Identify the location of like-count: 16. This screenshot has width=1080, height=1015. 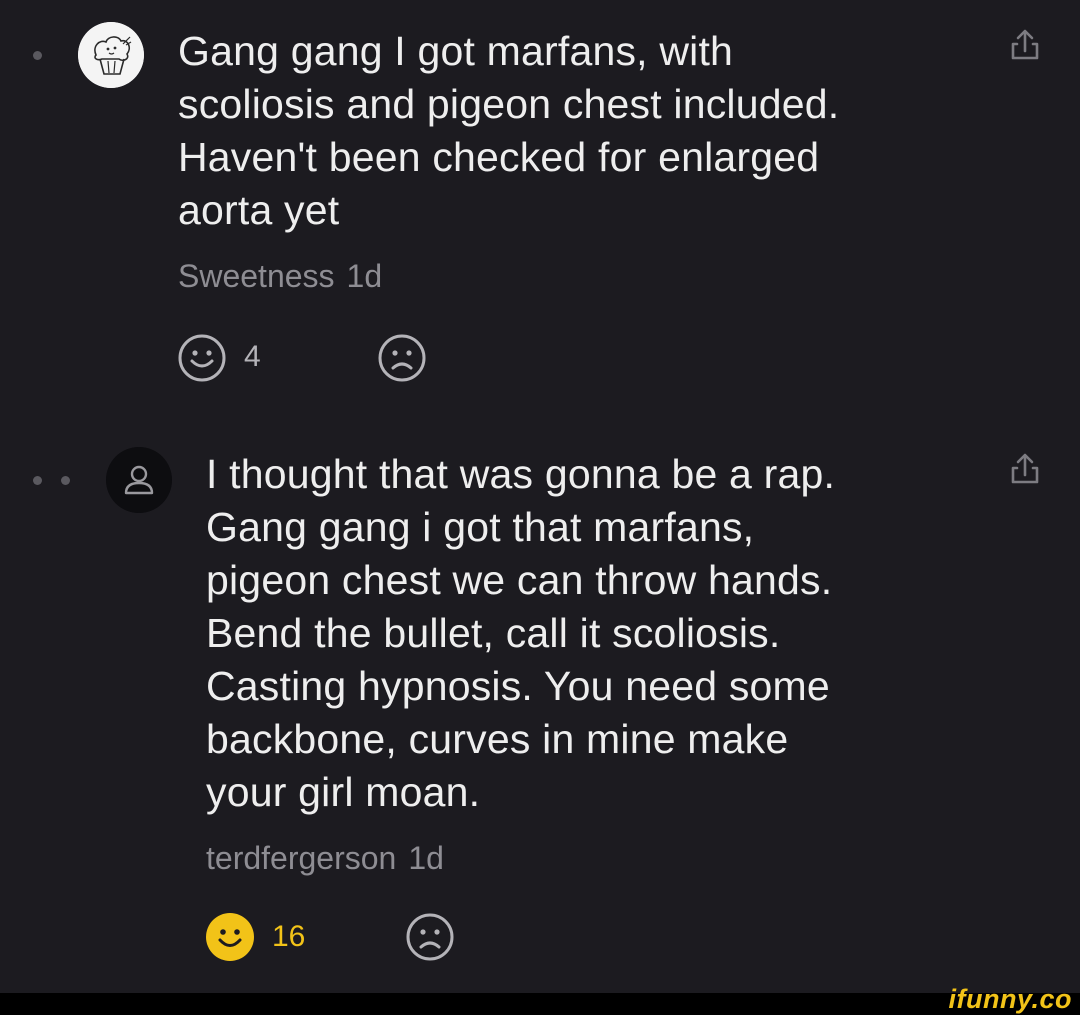
(289, 936).